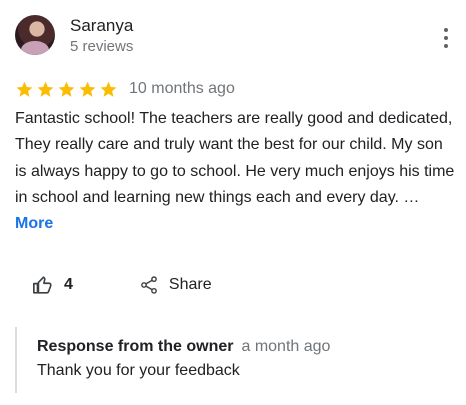 The width and height of the screenshot is (466, 405). What do you see at coordinates (125, 89) in the screenshot?
I see `rating-row: 10 months ago` at bounding box center [125, 89].